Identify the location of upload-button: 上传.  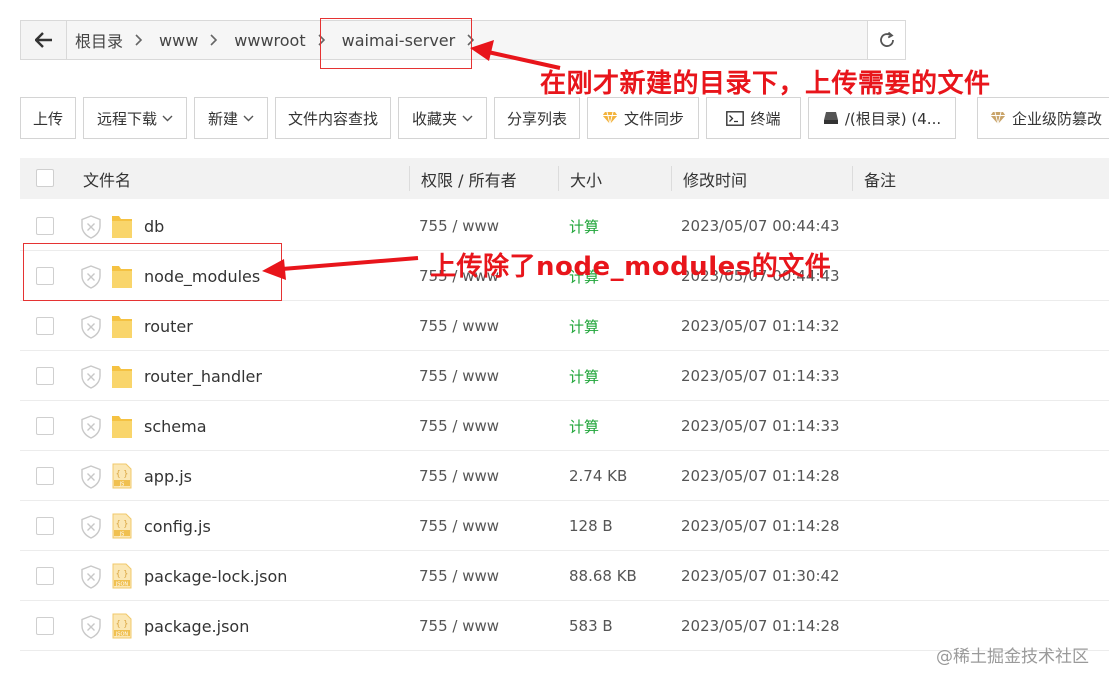
(48, 118).